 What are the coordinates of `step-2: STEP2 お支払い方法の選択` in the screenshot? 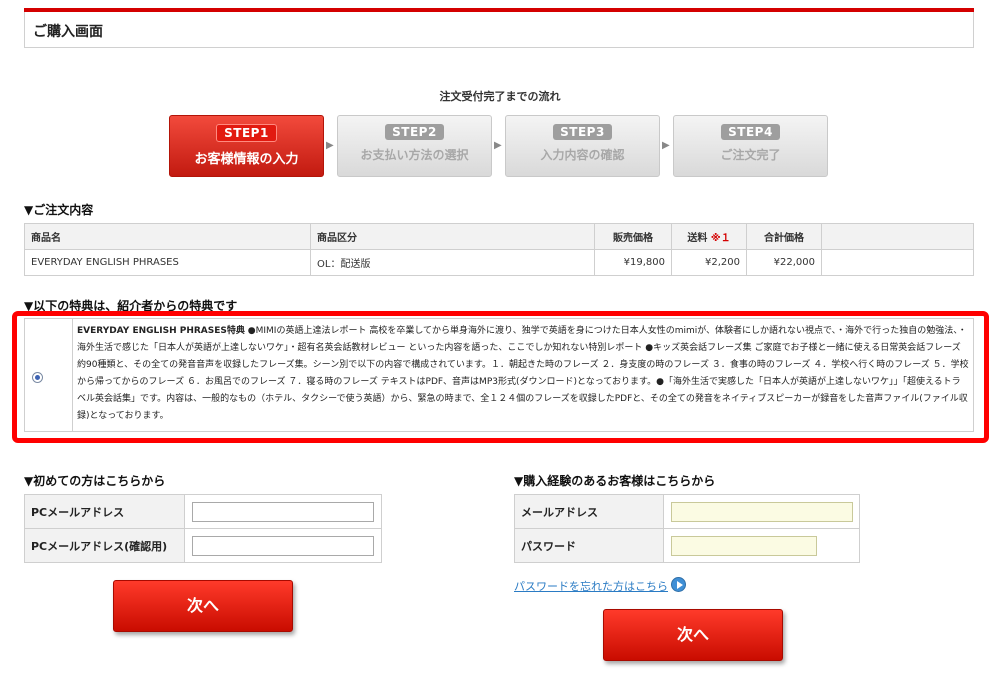 It's located at (414, 146).